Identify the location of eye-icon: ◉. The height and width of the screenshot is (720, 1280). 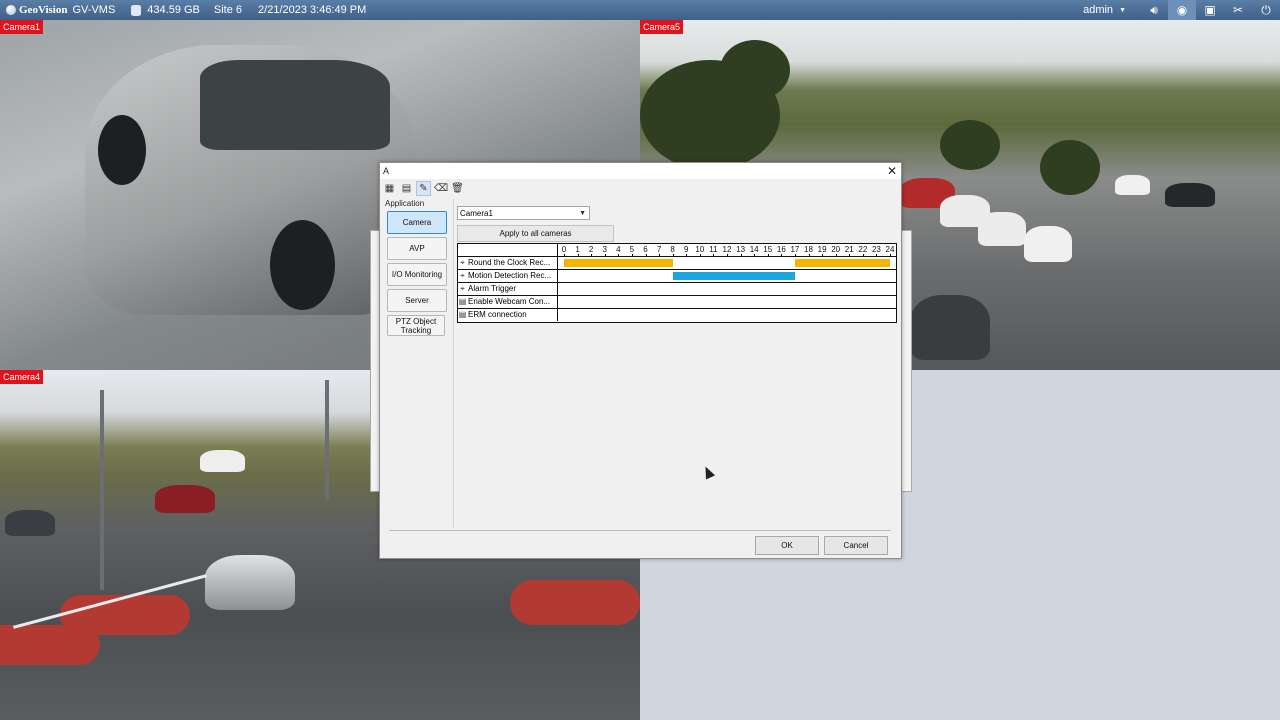
(1182, 10).